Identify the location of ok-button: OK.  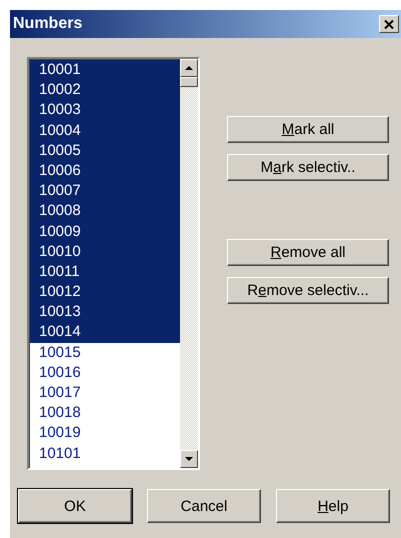
(75, 506).